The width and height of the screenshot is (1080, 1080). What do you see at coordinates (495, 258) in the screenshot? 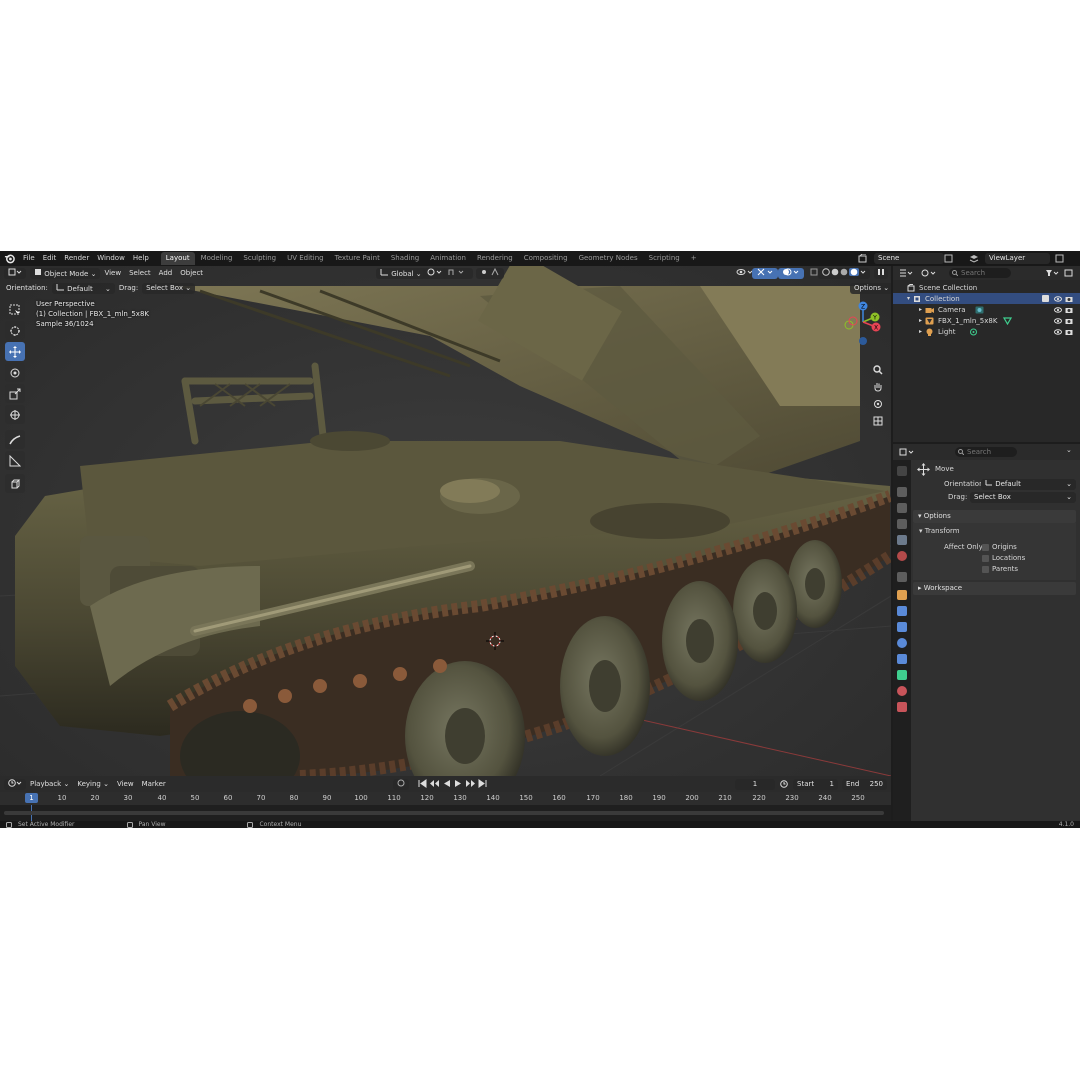
I see `tab-rendering: Rendering` at bounding box center [495, 258].